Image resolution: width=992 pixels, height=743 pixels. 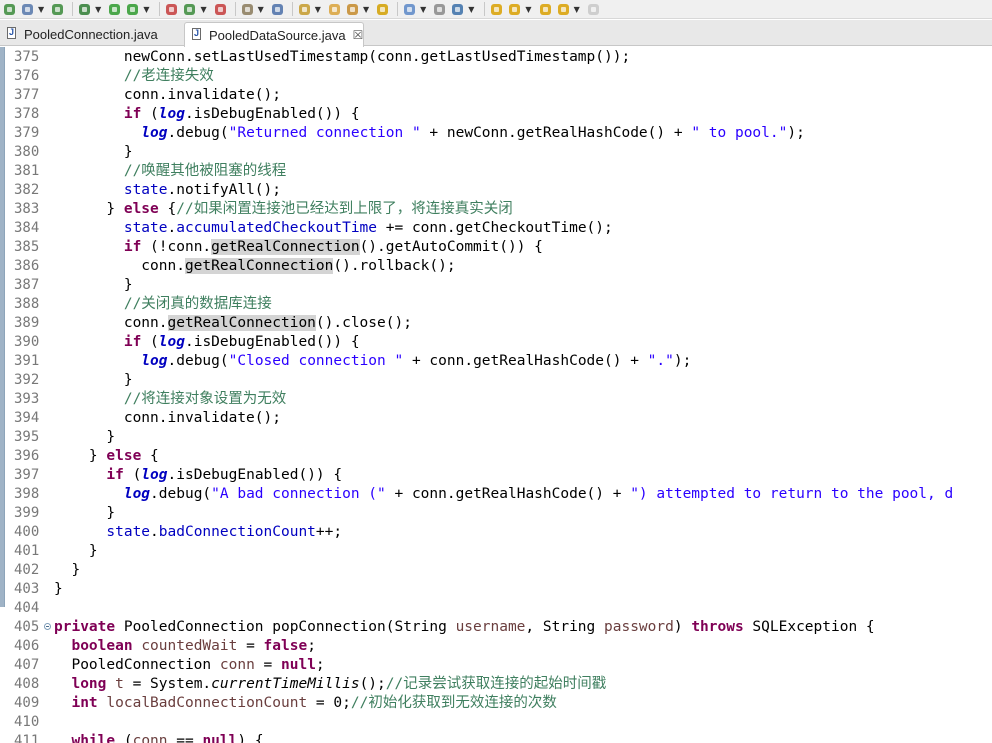 What do you see at coordinates (27, 228) in the screenshot?
I see `line-number: 384` at bounding box center [27, 228].